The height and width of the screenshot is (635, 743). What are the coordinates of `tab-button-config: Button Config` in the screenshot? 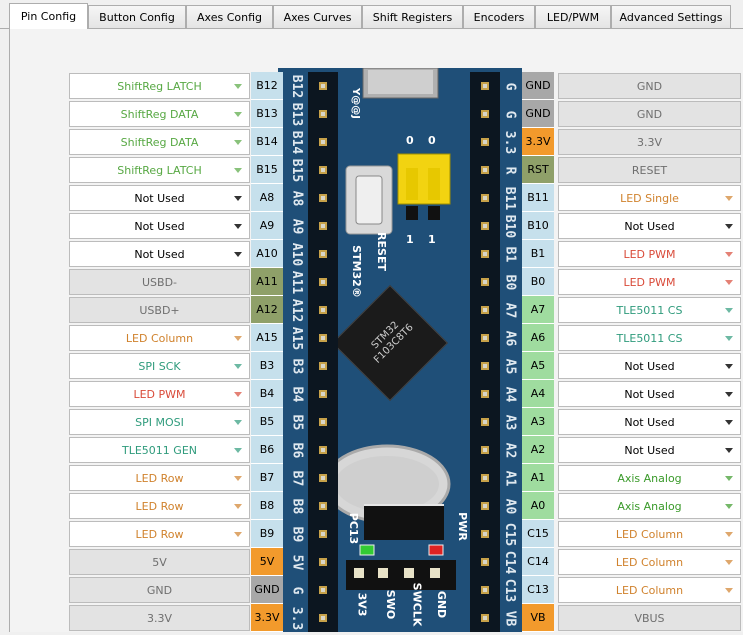 It's located at (137, 16).